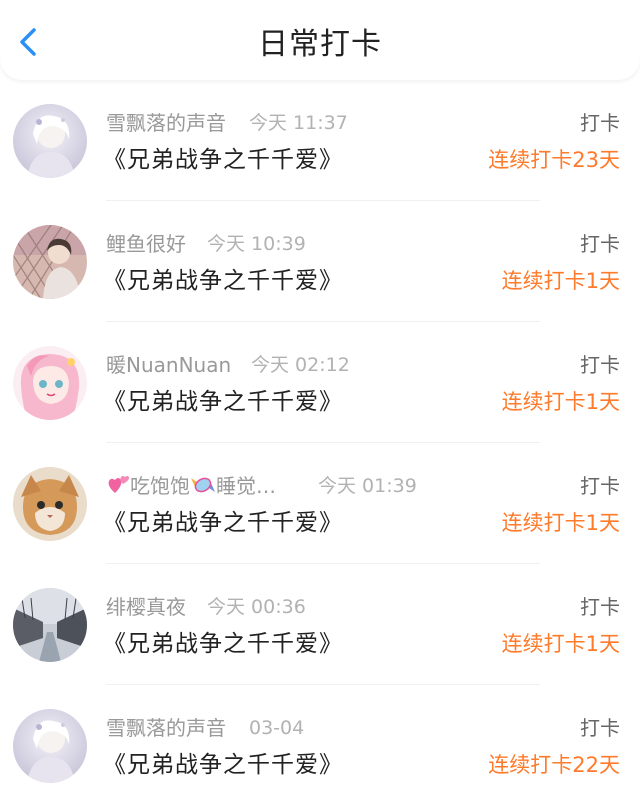  Describe the element at coordinates (320, 624) in the screenshot. I see `checkin-row: 绯樱真夜 今天 00:36 《兄弟战争之千千爱》 打卡 连续打卡1天` at that location.